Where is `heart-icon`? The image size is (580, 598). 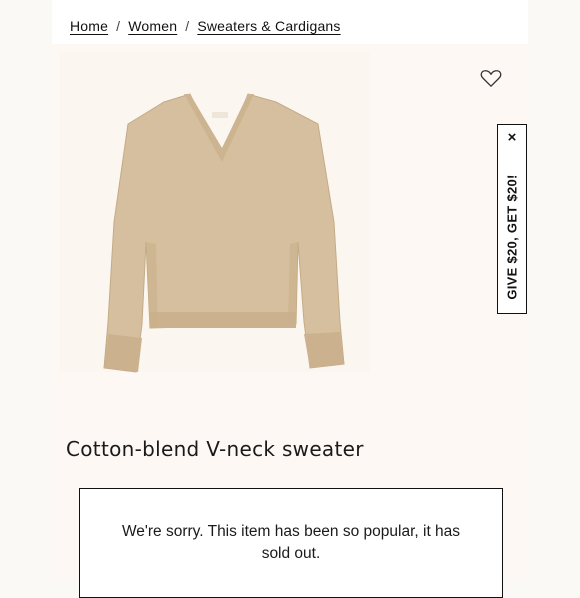 heart-icon is located at coordinates (491, 78).